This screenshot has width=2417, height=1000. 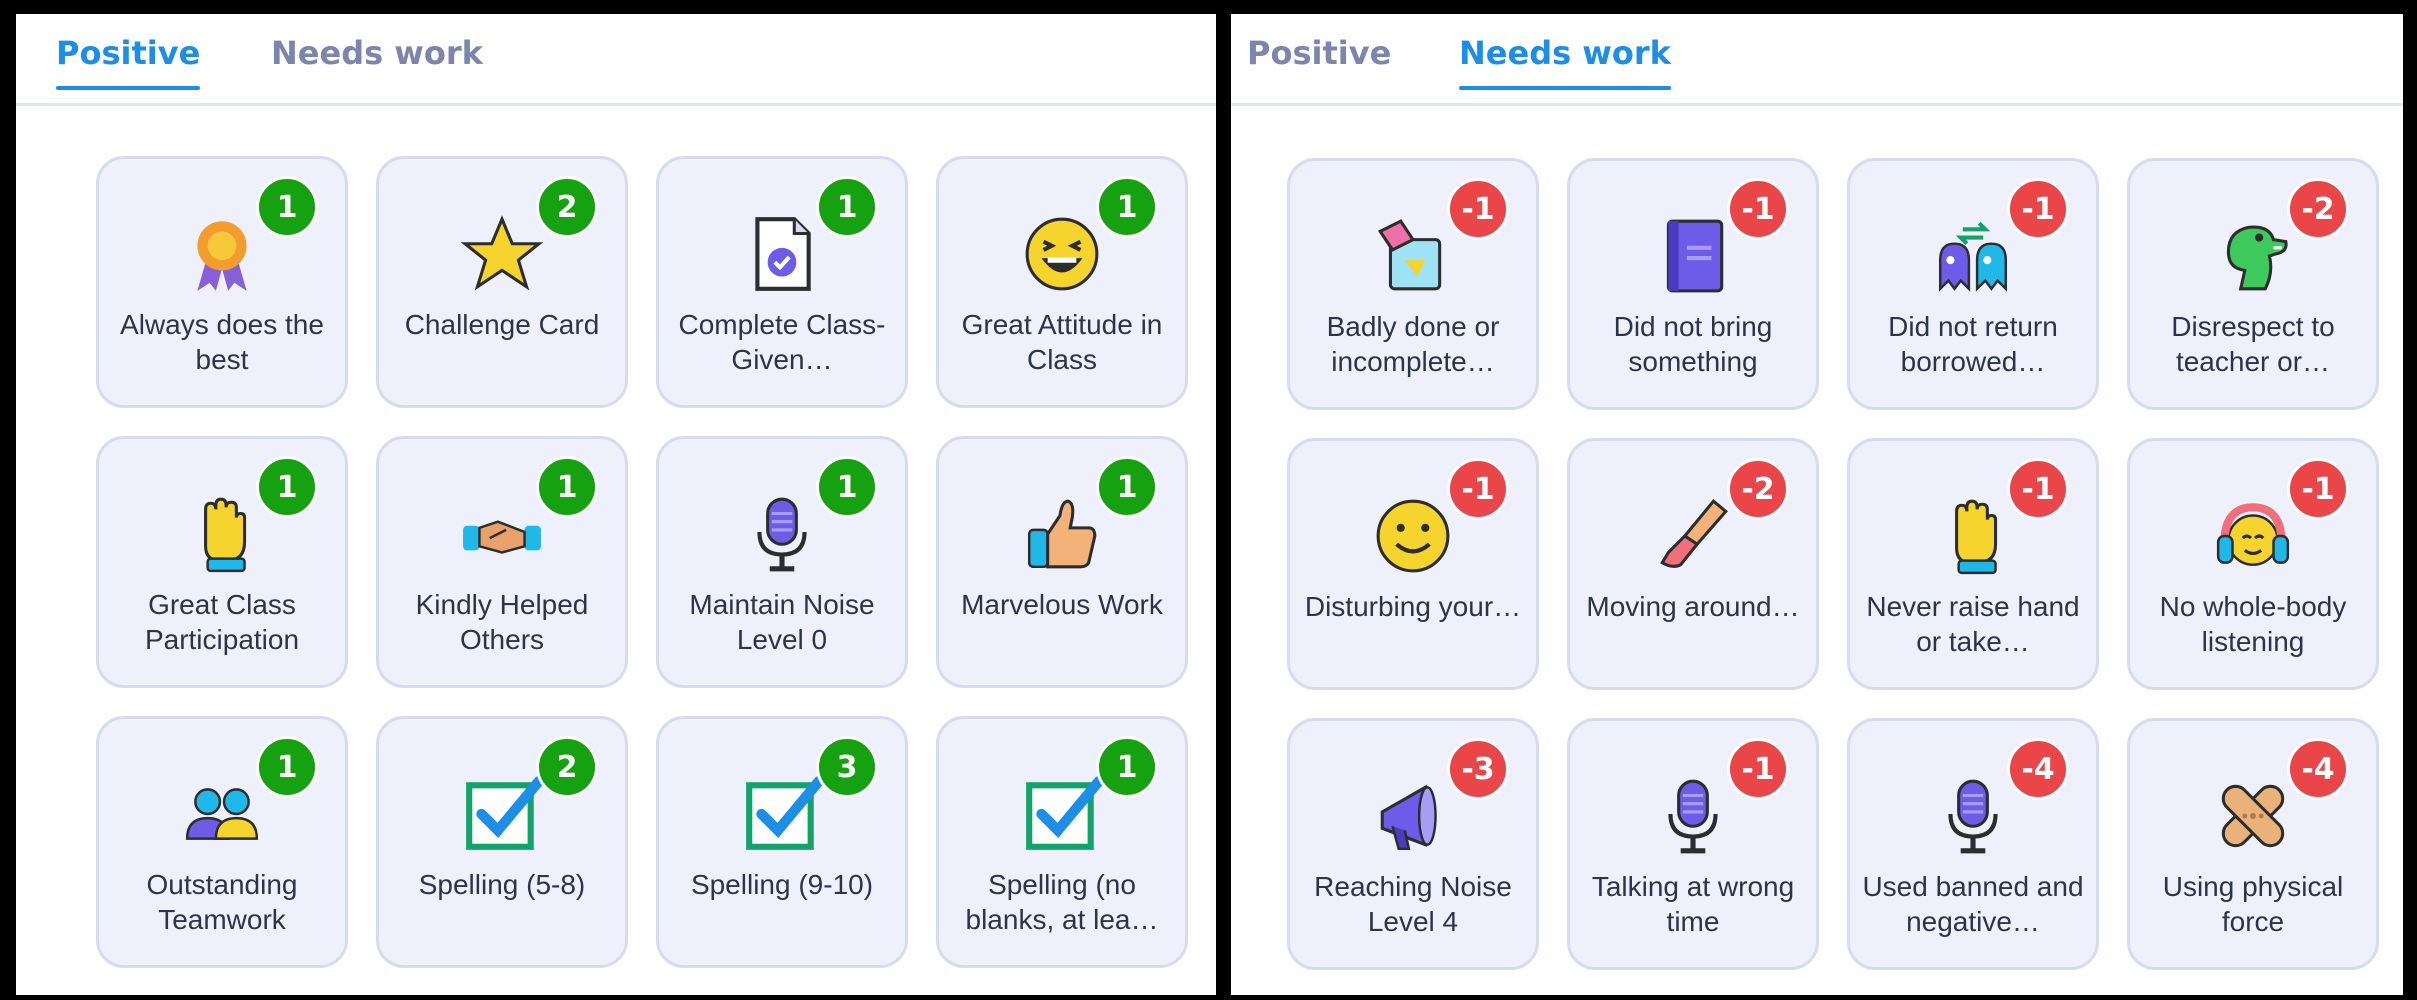 What do you see at coordinates (782, 622) in the screenshot?
I see `skill-label: Maintain Noise Level 0` at bounding box center [782, 622].